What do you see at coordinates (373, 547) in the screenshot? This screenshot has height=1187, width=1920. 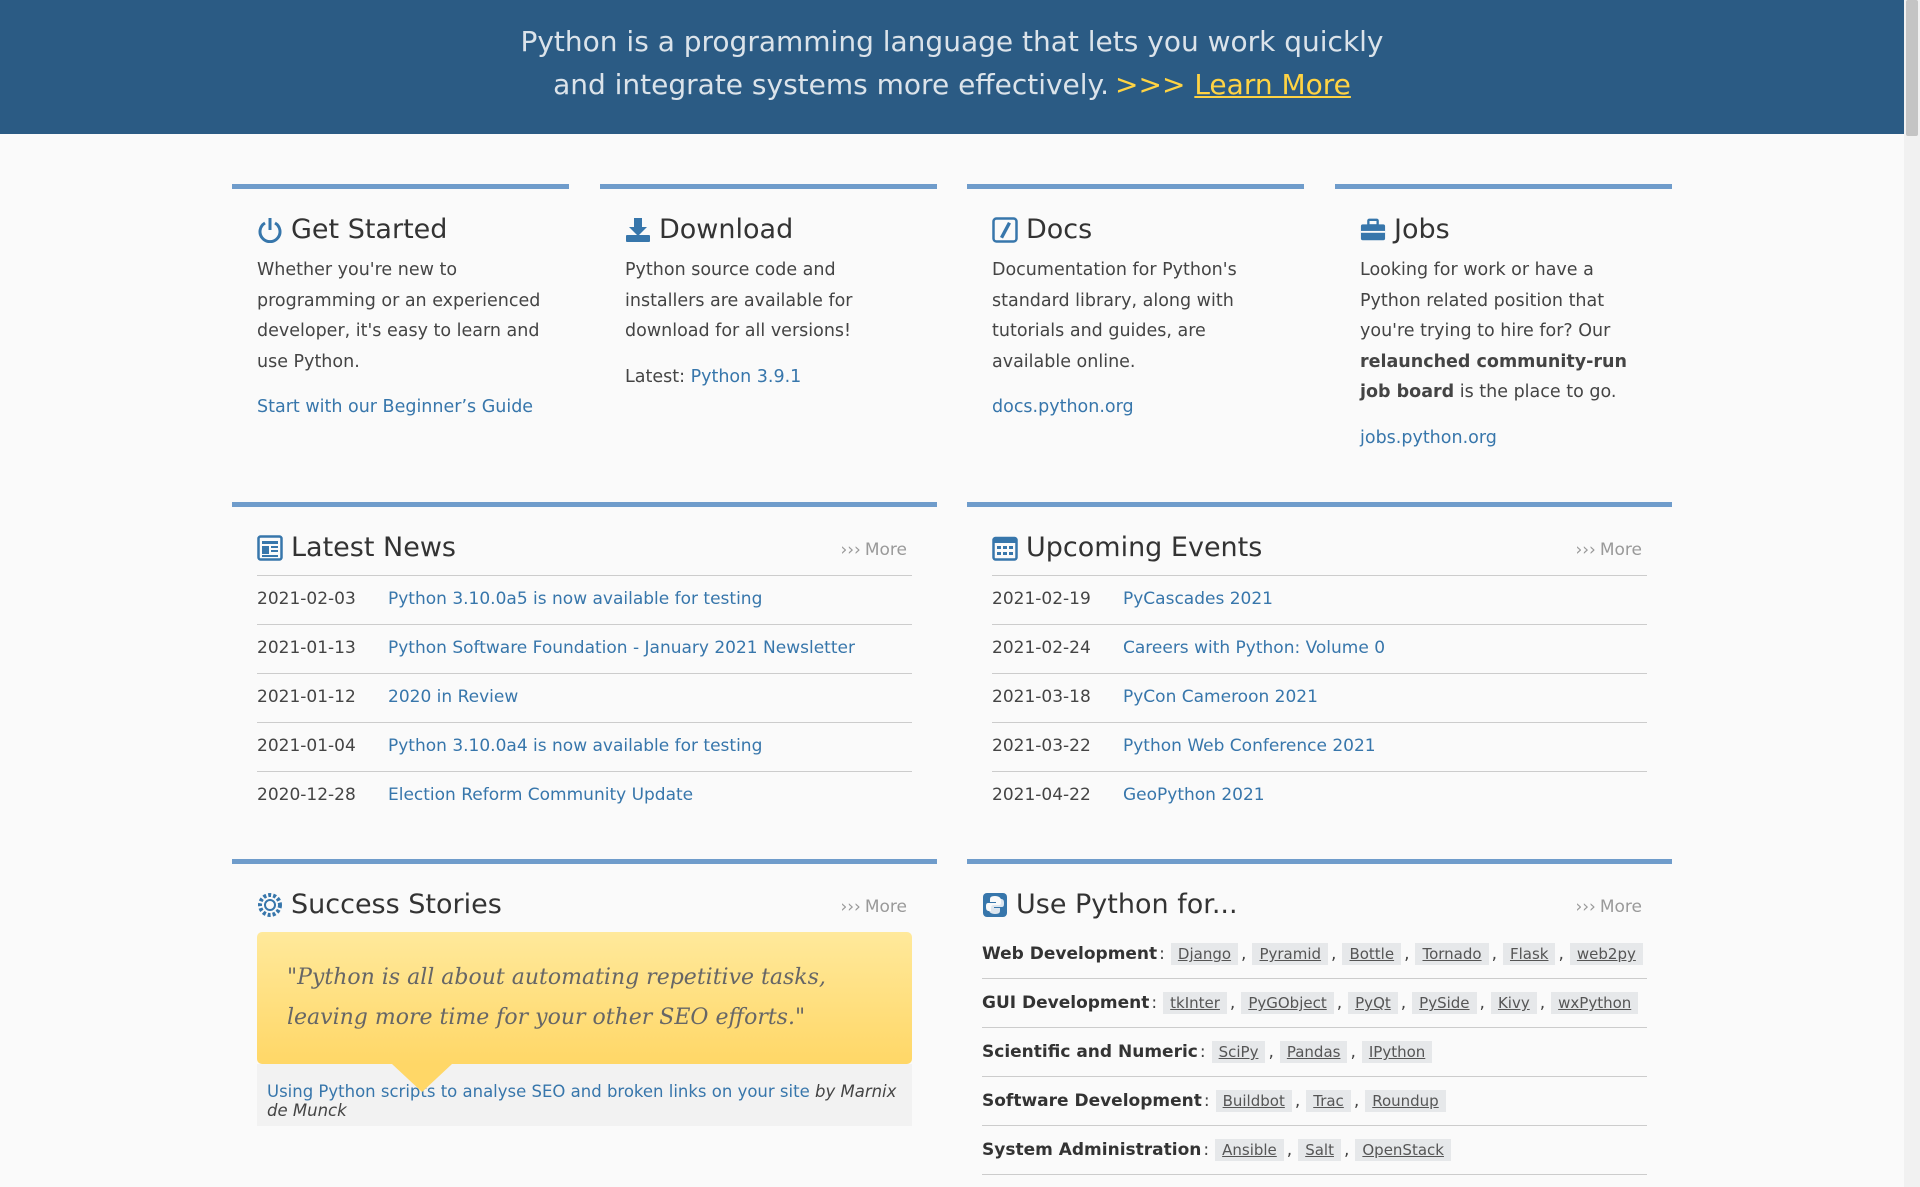 I see `latest-news-title: Latest News` at bounding box center [373, 547].